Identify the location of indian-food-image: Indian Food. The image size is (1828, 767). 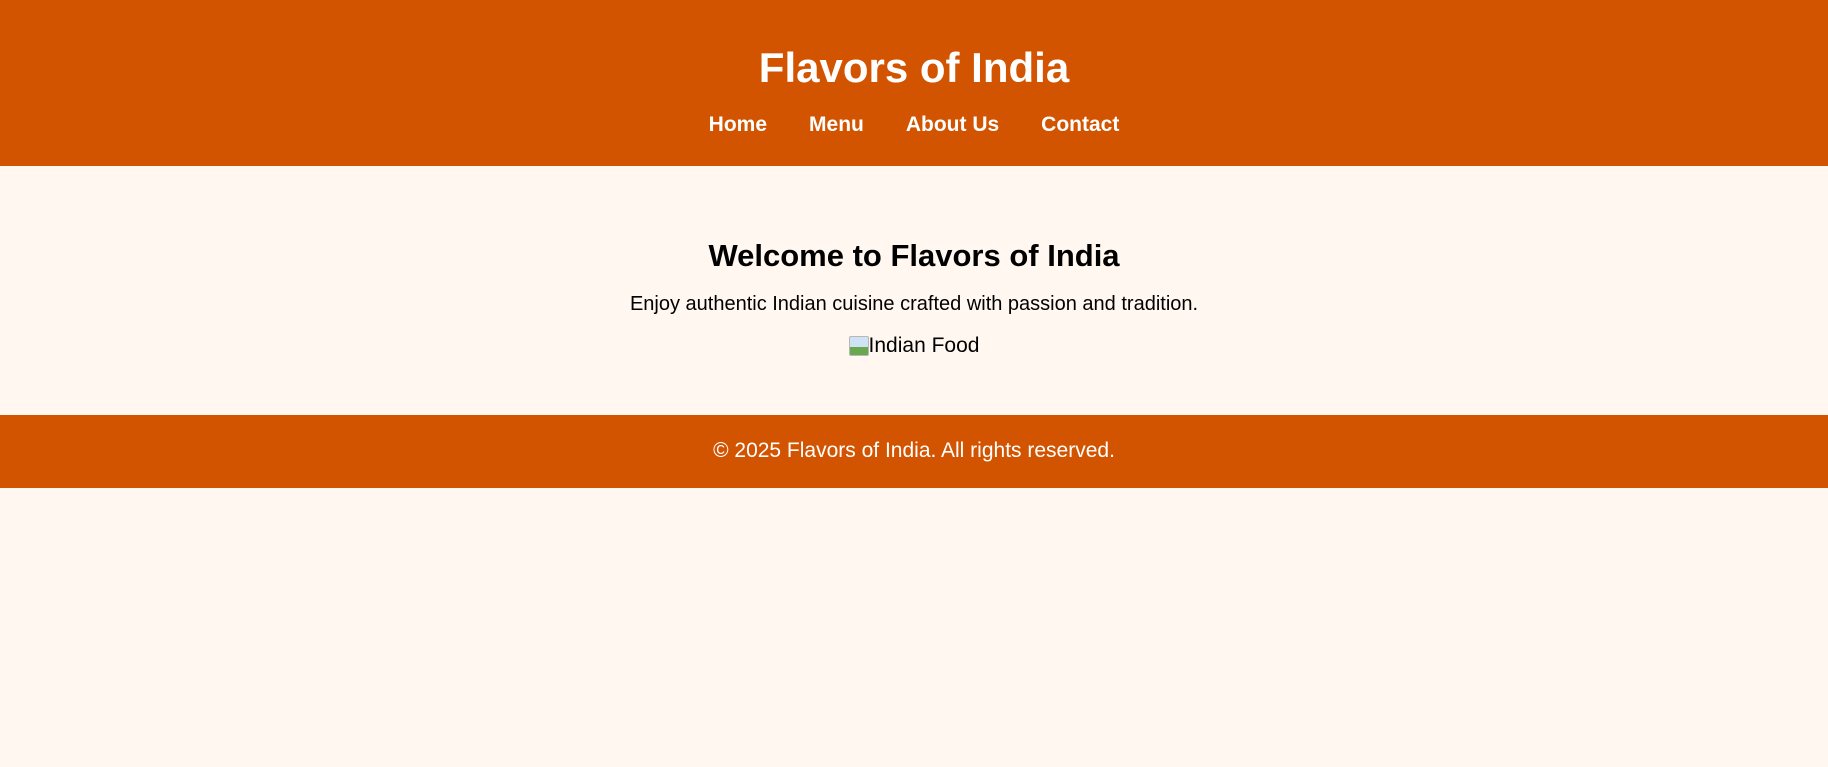
(914, 346).